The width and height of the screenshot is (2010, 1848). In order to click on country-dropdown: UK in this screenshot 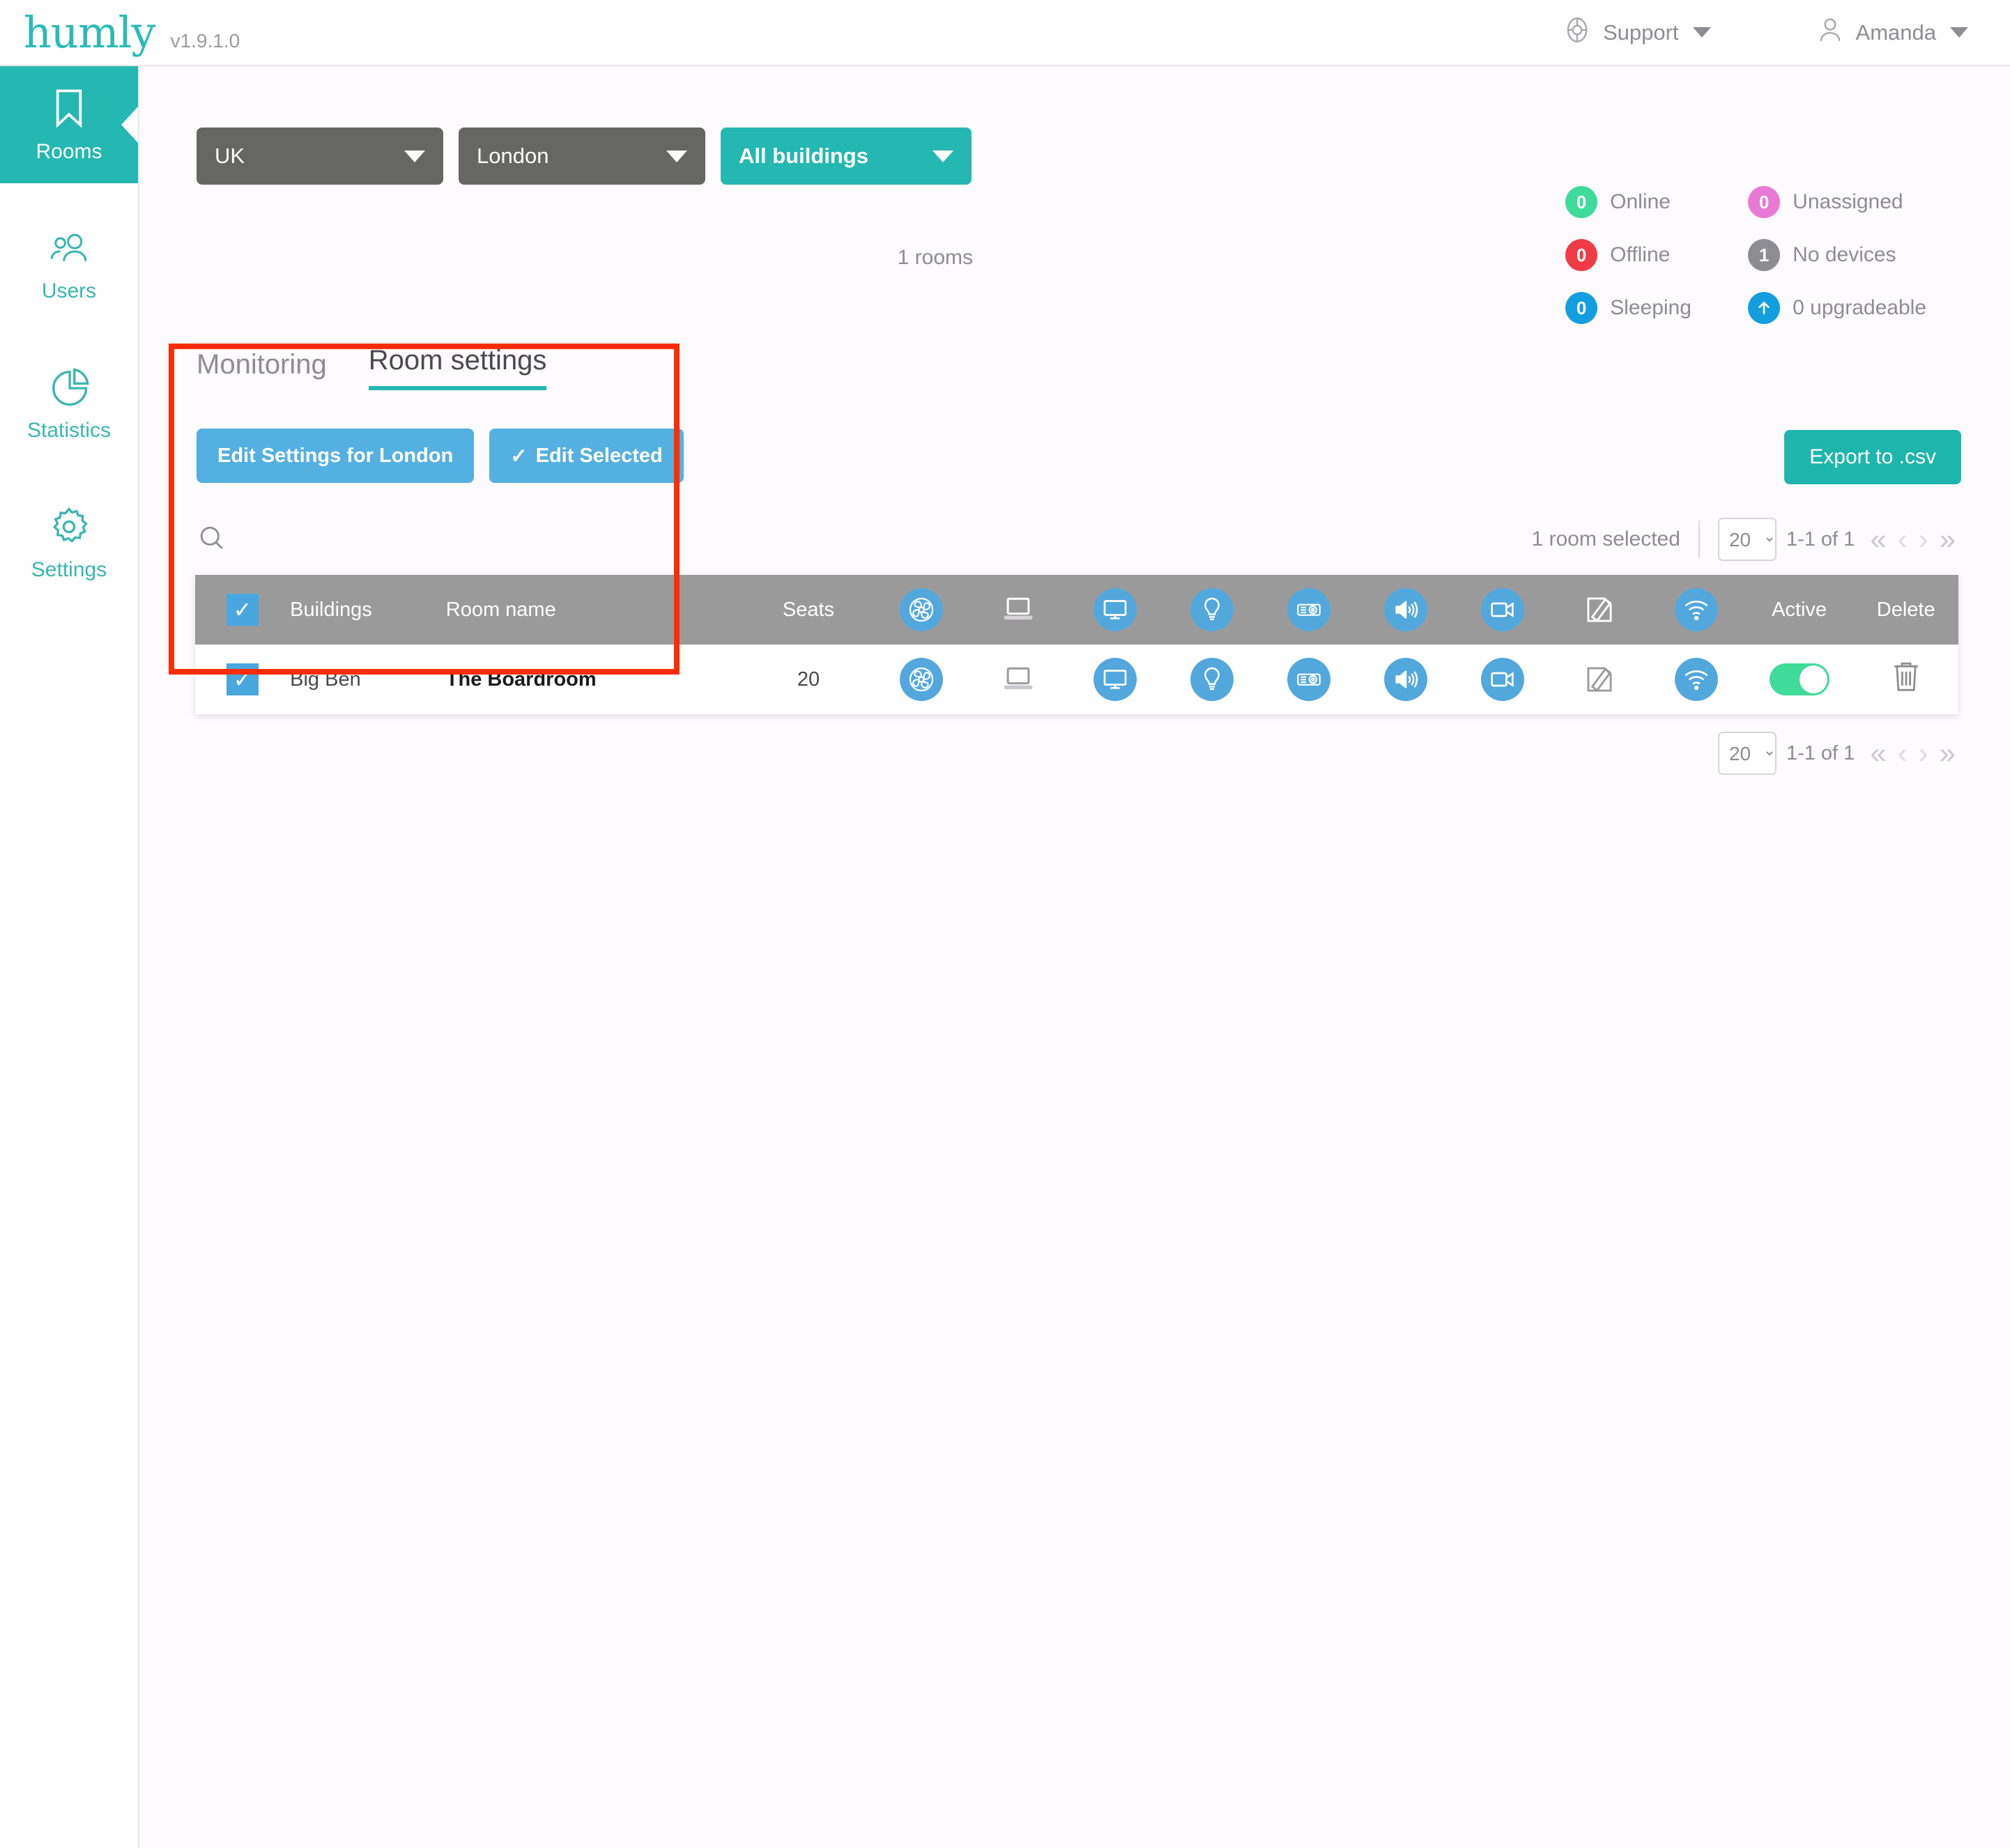, I will do `click(320, 156)`.